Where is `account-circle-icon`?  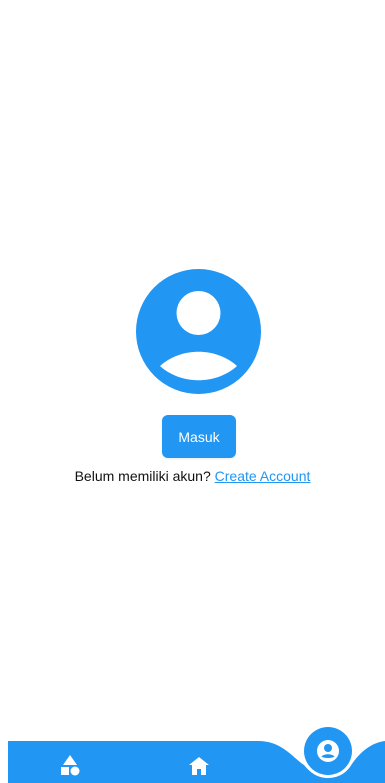
account-circle-icon is located at coordinates (328, 751).